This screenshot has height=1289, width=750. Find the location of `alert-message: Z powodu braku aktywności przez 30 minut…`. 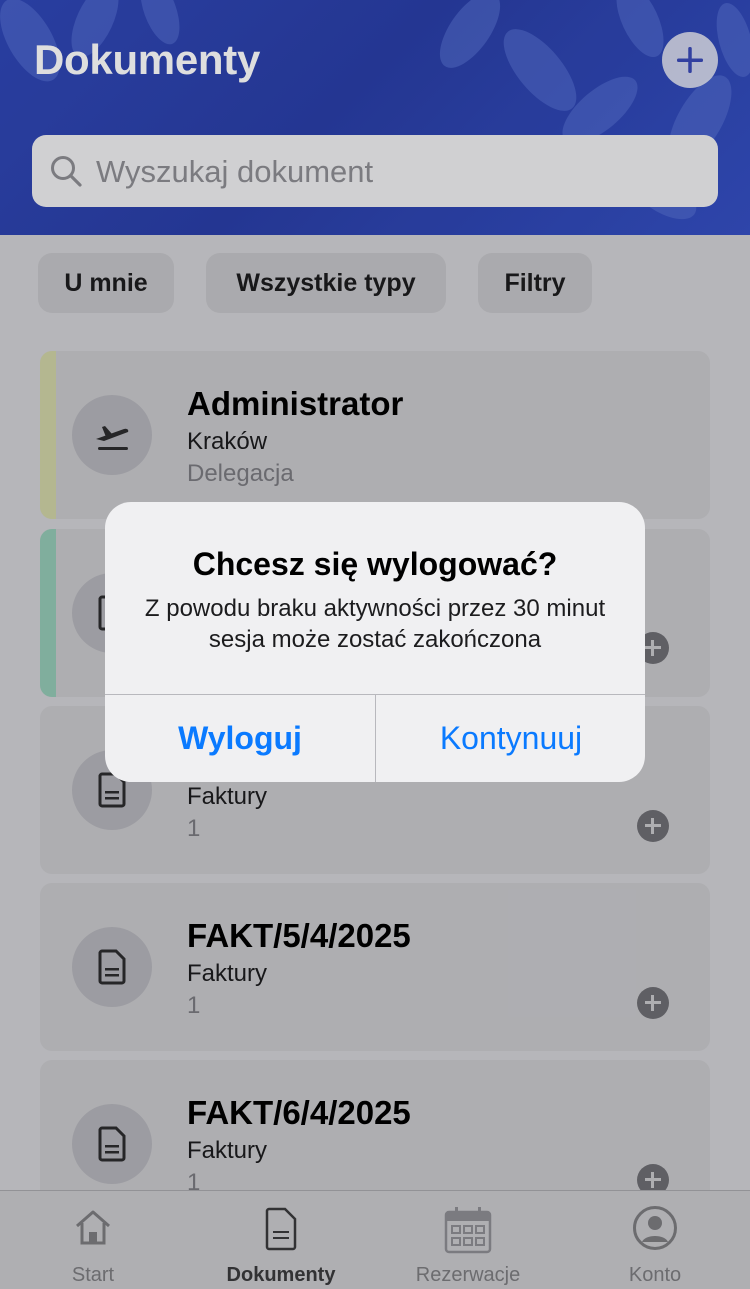

alert-message: Z powodu braku aktywności przez 30 minut… is located at coordinates (375, 624).